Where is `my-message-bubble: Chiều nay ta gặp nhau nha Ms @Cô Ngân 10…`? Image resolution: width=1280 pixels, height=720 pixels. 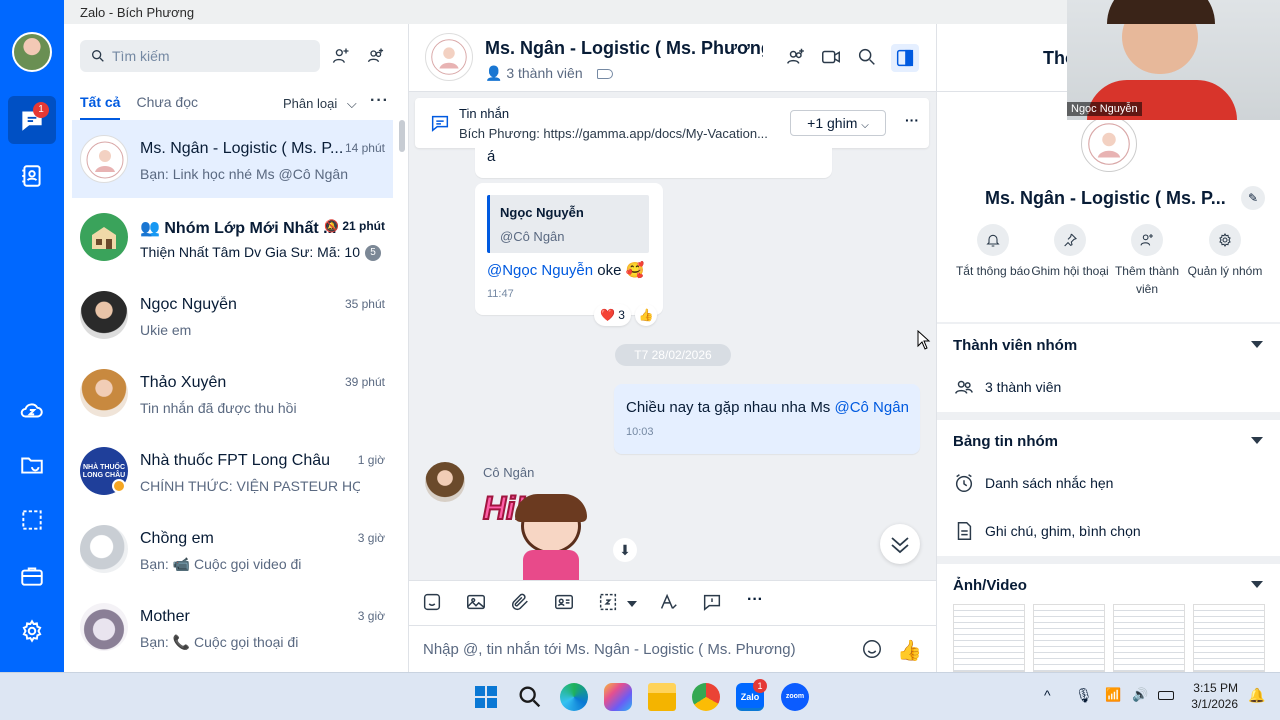
my-message-bubble: Chiều nay ta gặp nhau nha Ms @Cô Ngân 10… is located at coordinates (767, 419).